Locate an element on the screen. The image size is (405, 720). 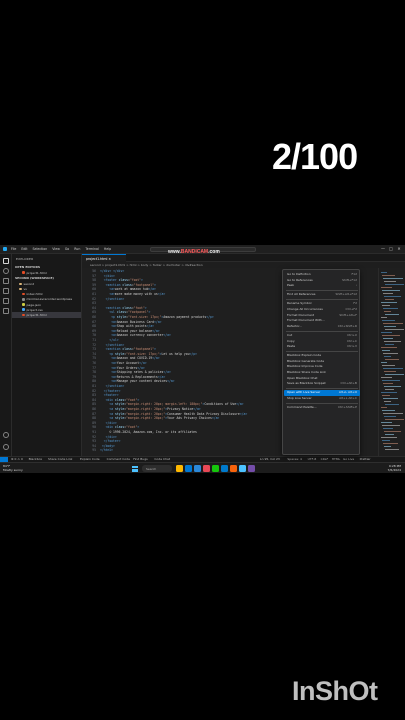
context-item-shortcut: Ctrl+Alt+B is located at coordinates (349, 383).